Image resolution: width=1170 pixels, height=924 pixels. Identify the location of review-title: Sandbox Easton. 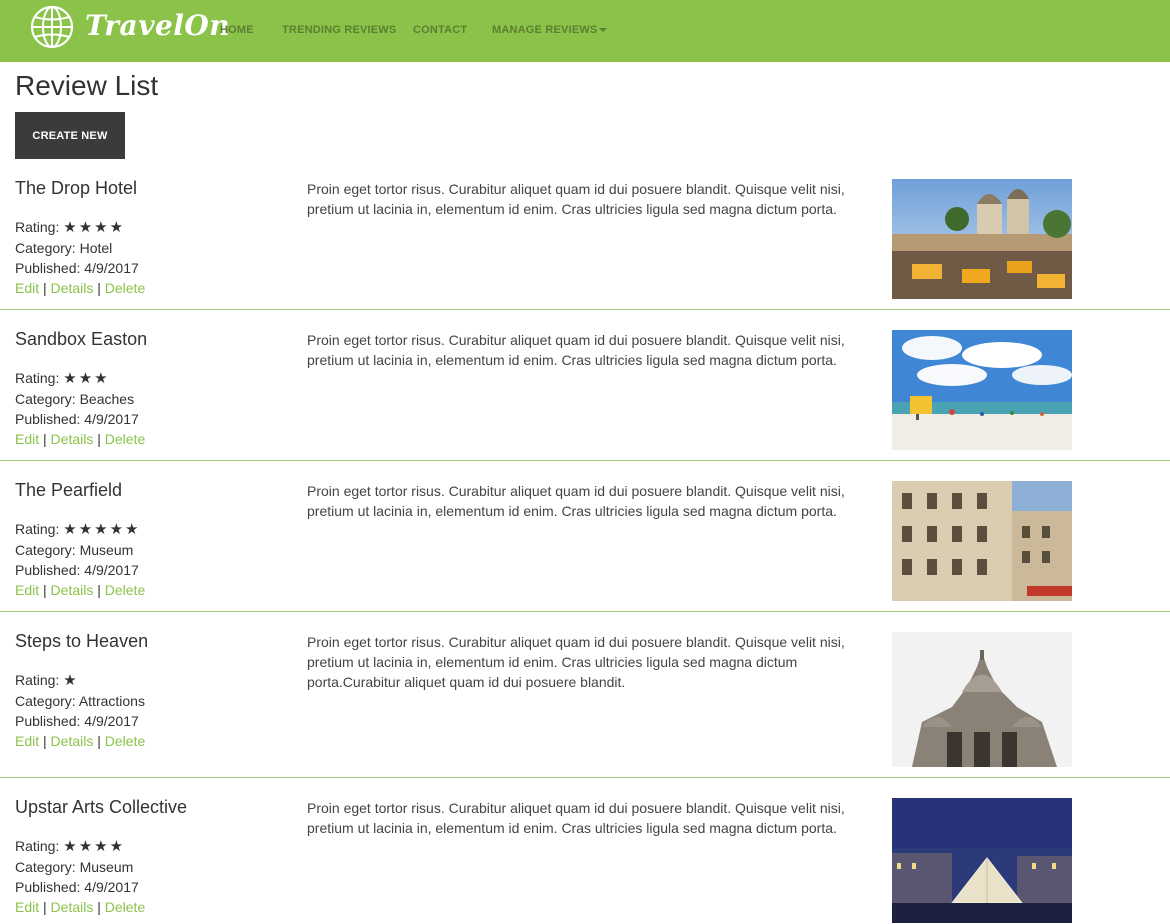
(81, 339).